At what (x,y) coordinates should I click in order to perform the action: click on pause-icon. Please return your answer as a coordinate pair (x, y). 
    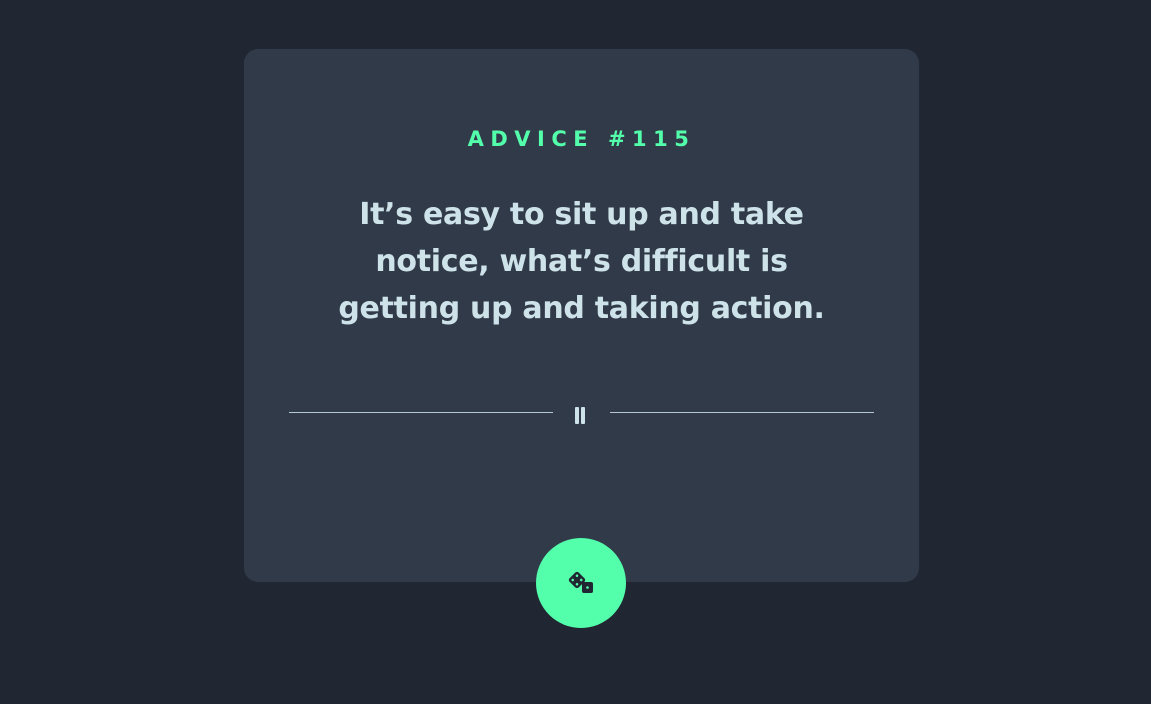
    Looking at the image, I should click on (581, 416).